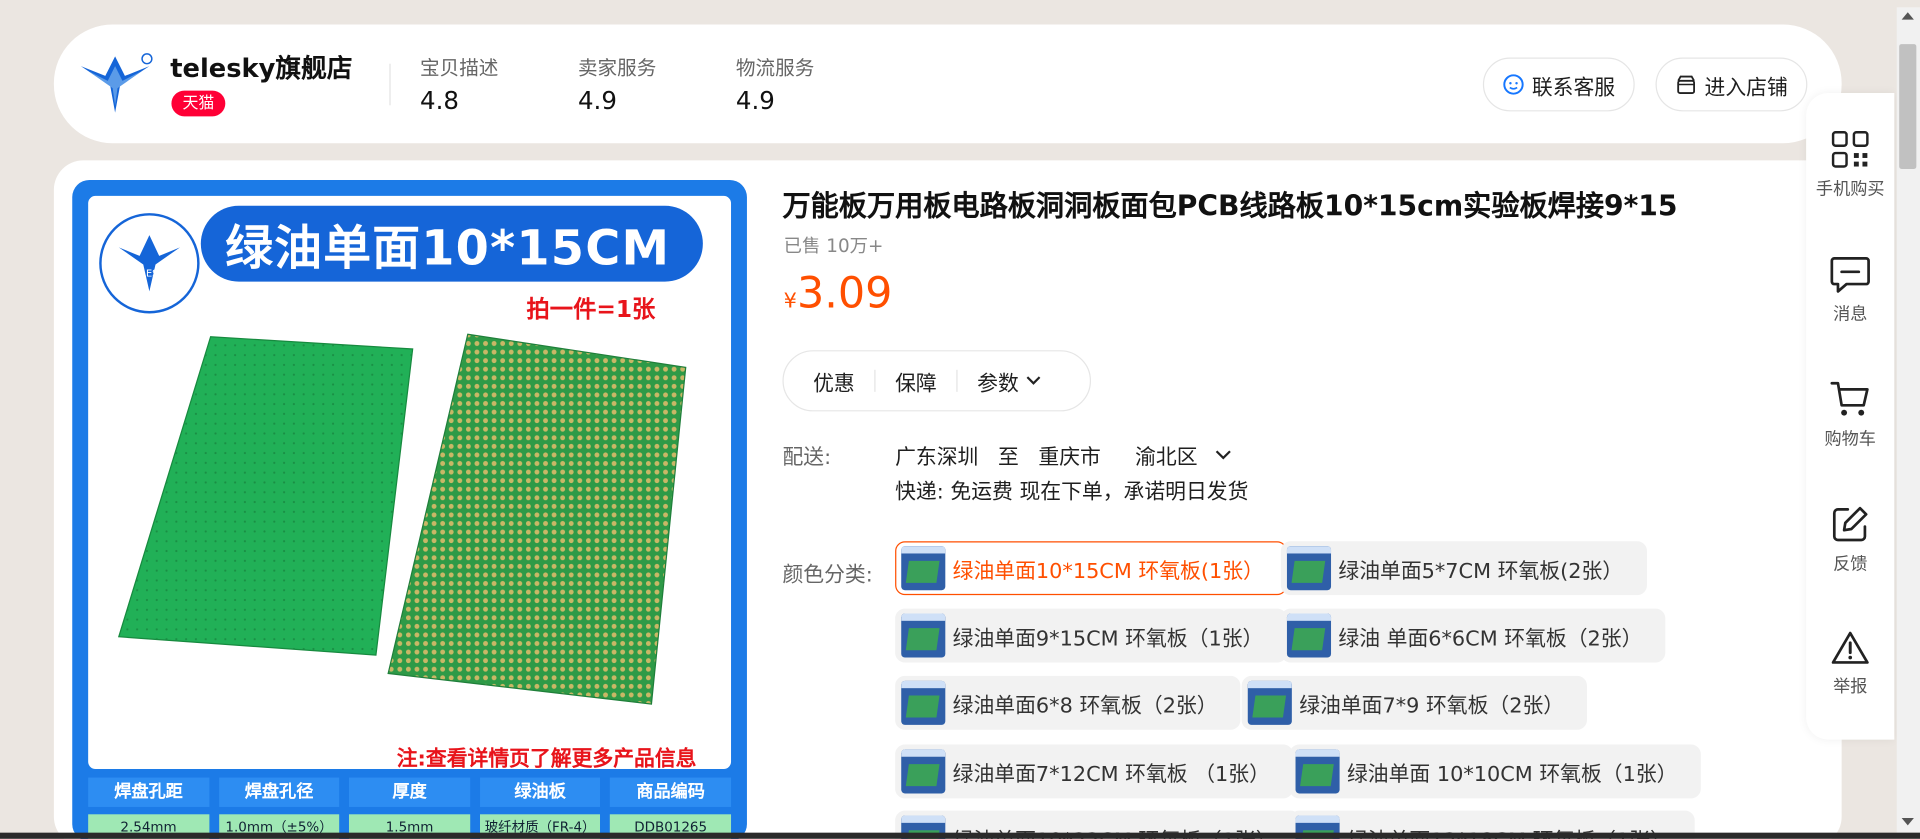  I want to click on product-title: 万能板万用板电路板洞洞板面包PCB线路板10*15cm实验板焊接9*15, so click(1230, 207).